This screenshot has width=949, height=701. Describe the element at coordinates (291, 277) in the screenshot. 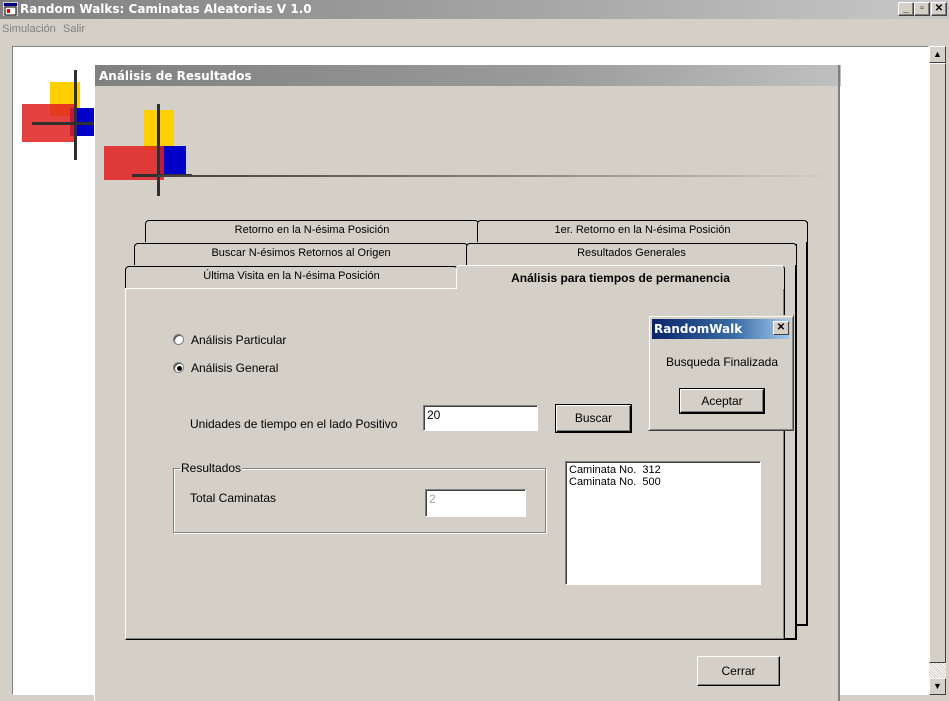

I see `tab-ultima-visita: Última Visita en la N-ésima Posición` at that location.